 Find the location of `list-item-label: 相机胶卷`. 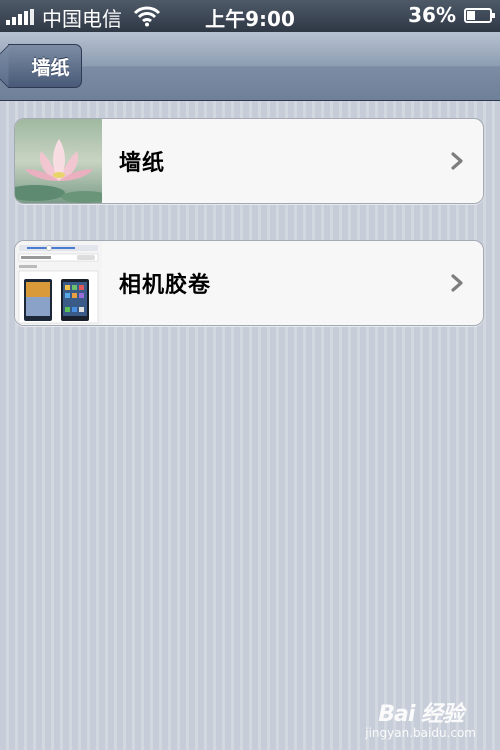

list-item-label: 相机胶卷 is located at coordinates (165, 285).